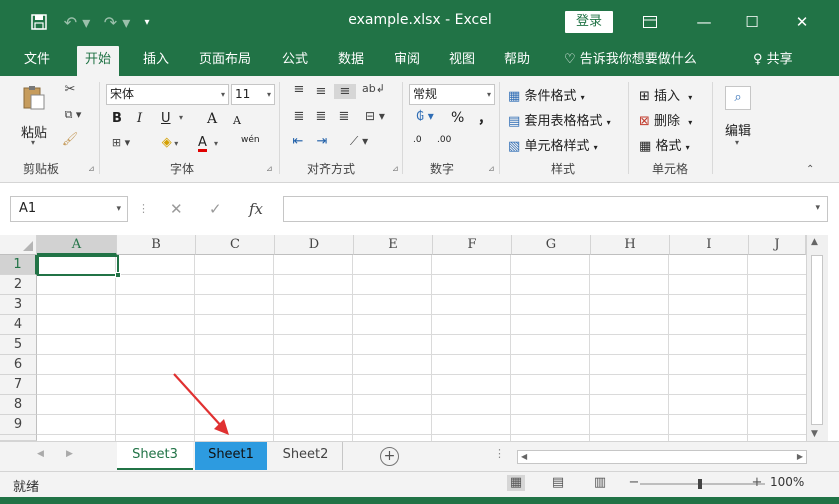 This screenshot has width=839, height=504. I want to click on align-left-icon: ≣, so click(299, 116).